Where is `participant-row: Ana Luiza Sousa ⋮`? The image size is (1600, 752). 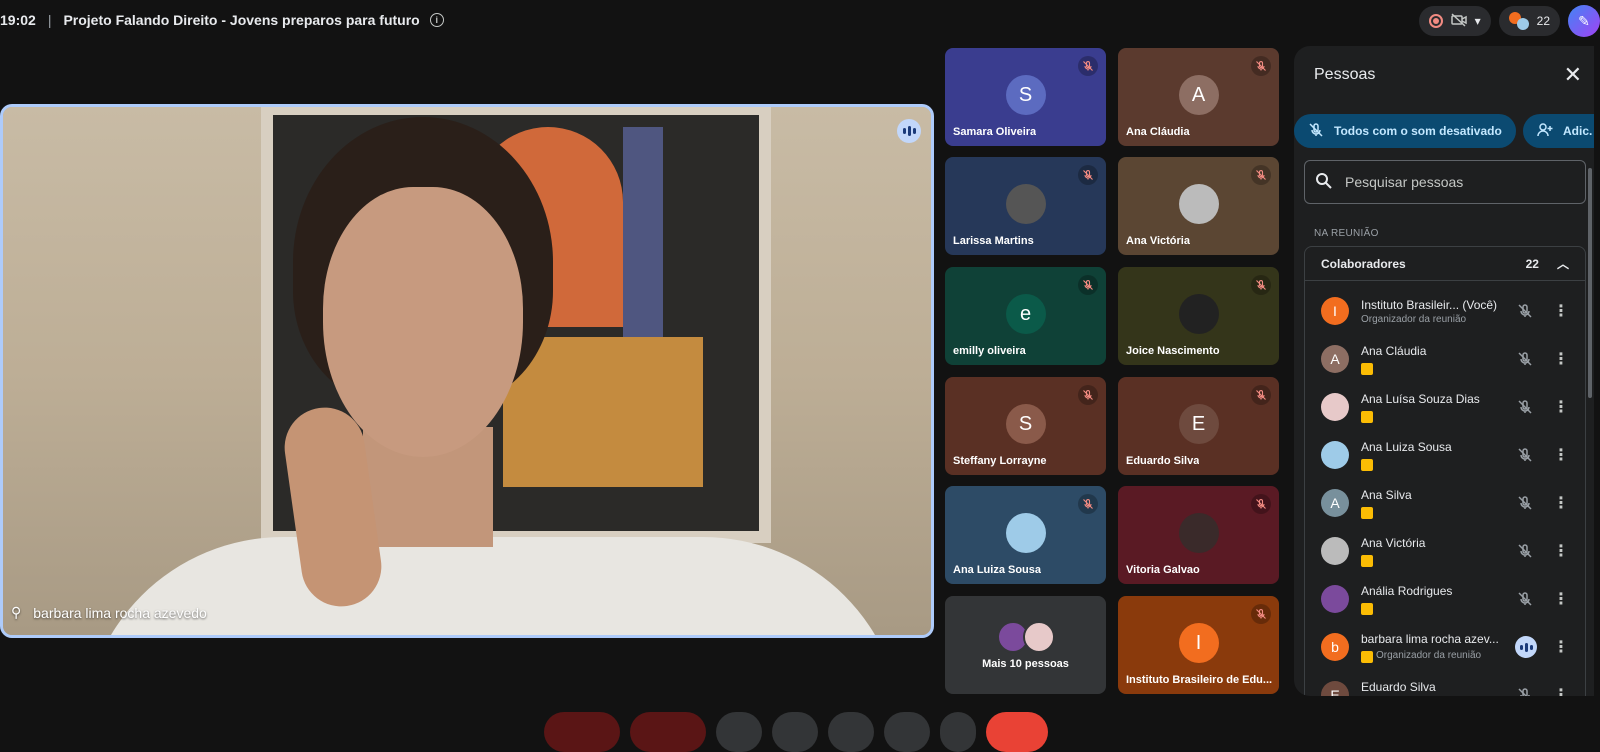 participant-row: Ana Luiza Sousa ⋮ is located at coordinates (1445, 455).